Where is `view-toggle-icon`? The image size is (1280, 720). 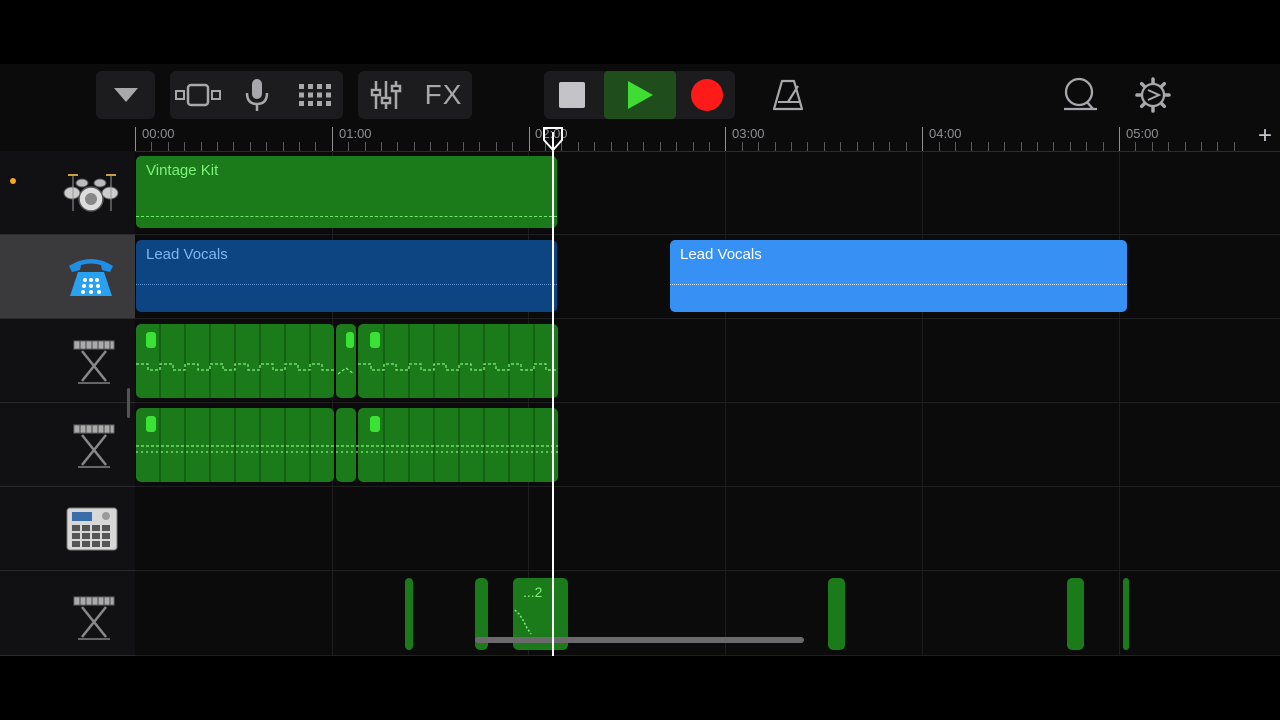 view-toggle-icon is located at coordinates (198, 95).